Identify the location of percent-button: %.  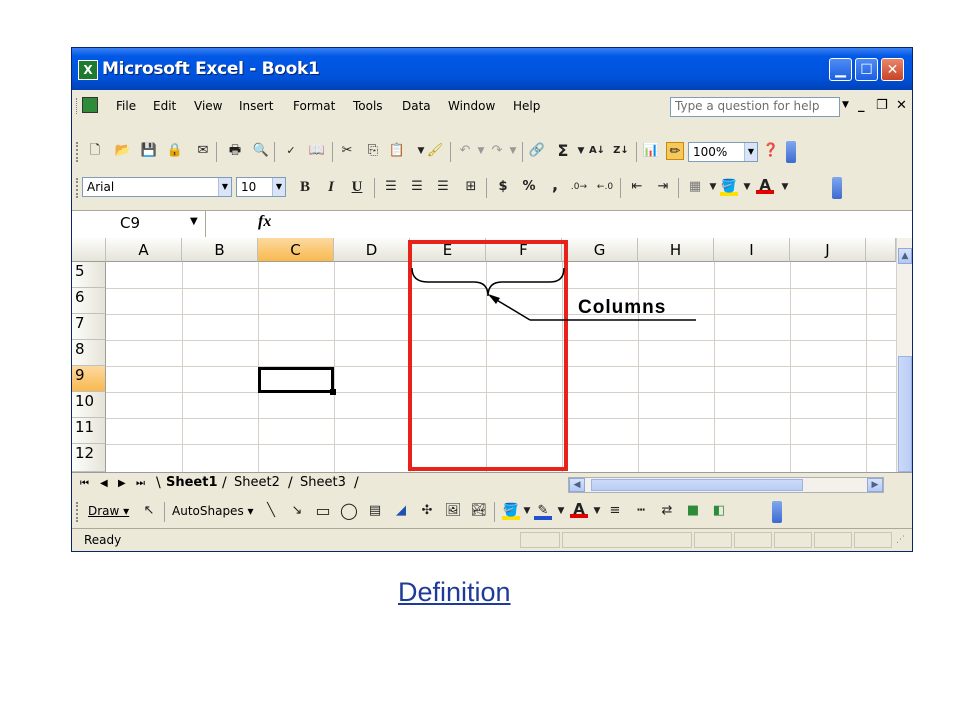
(529, 187).